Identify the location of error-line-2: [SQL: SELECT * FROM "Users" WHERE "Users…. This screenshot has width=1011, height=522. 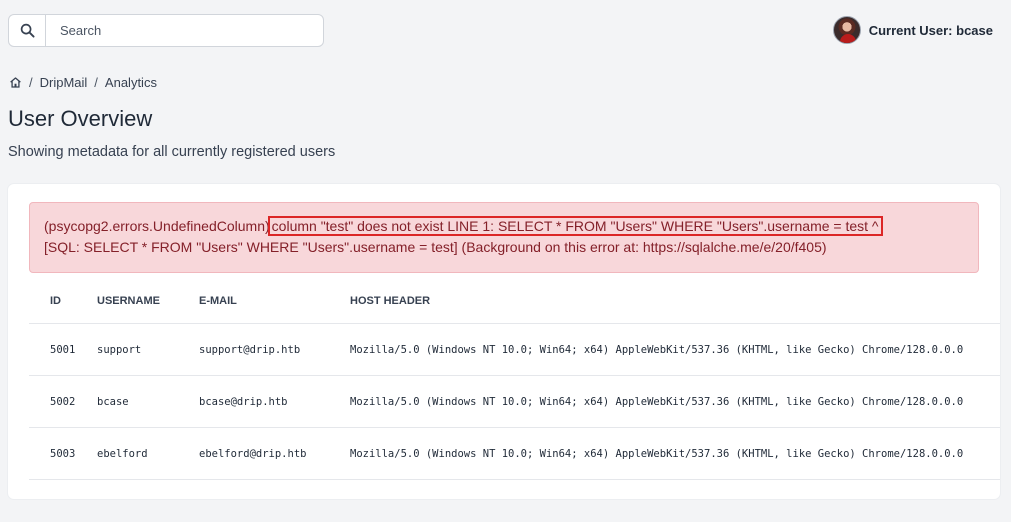
(435, 247).